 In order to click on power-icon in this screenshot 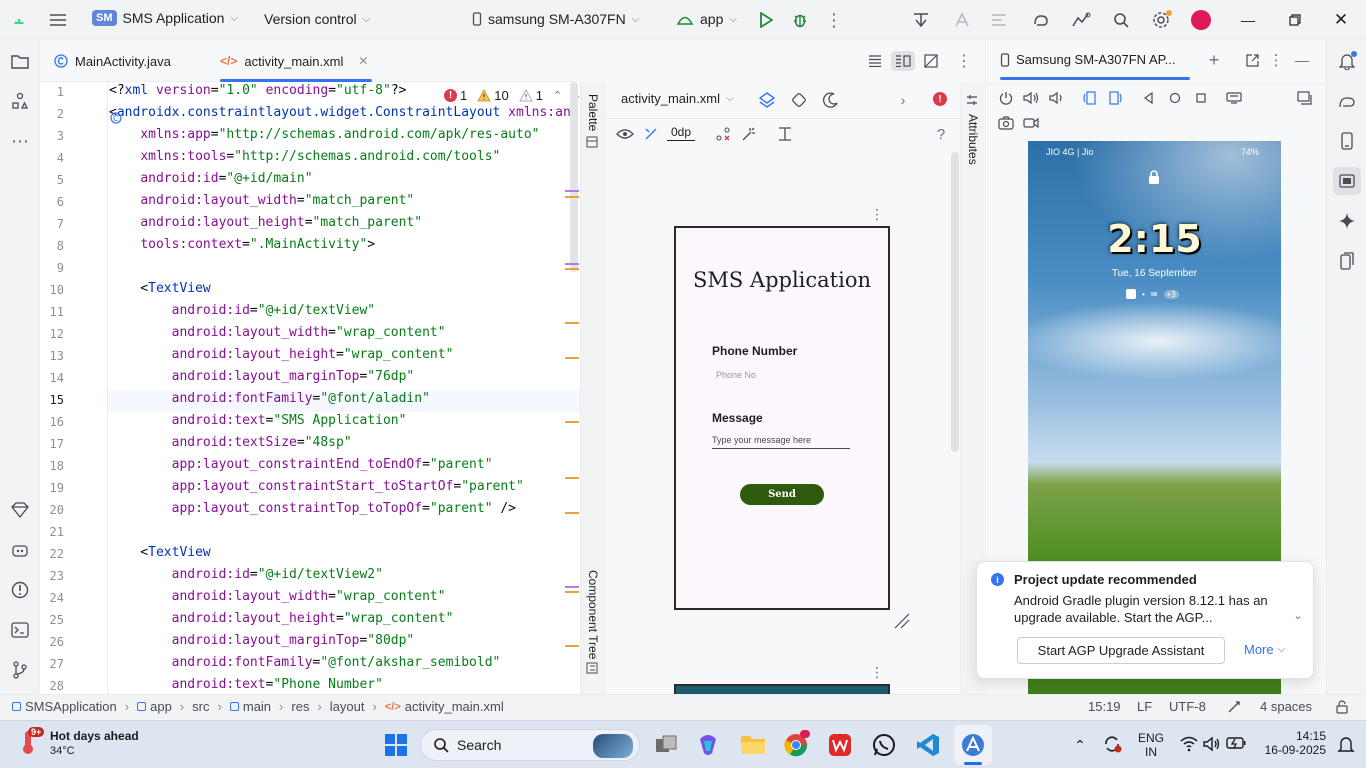, I will do `click(1006, 98)`.